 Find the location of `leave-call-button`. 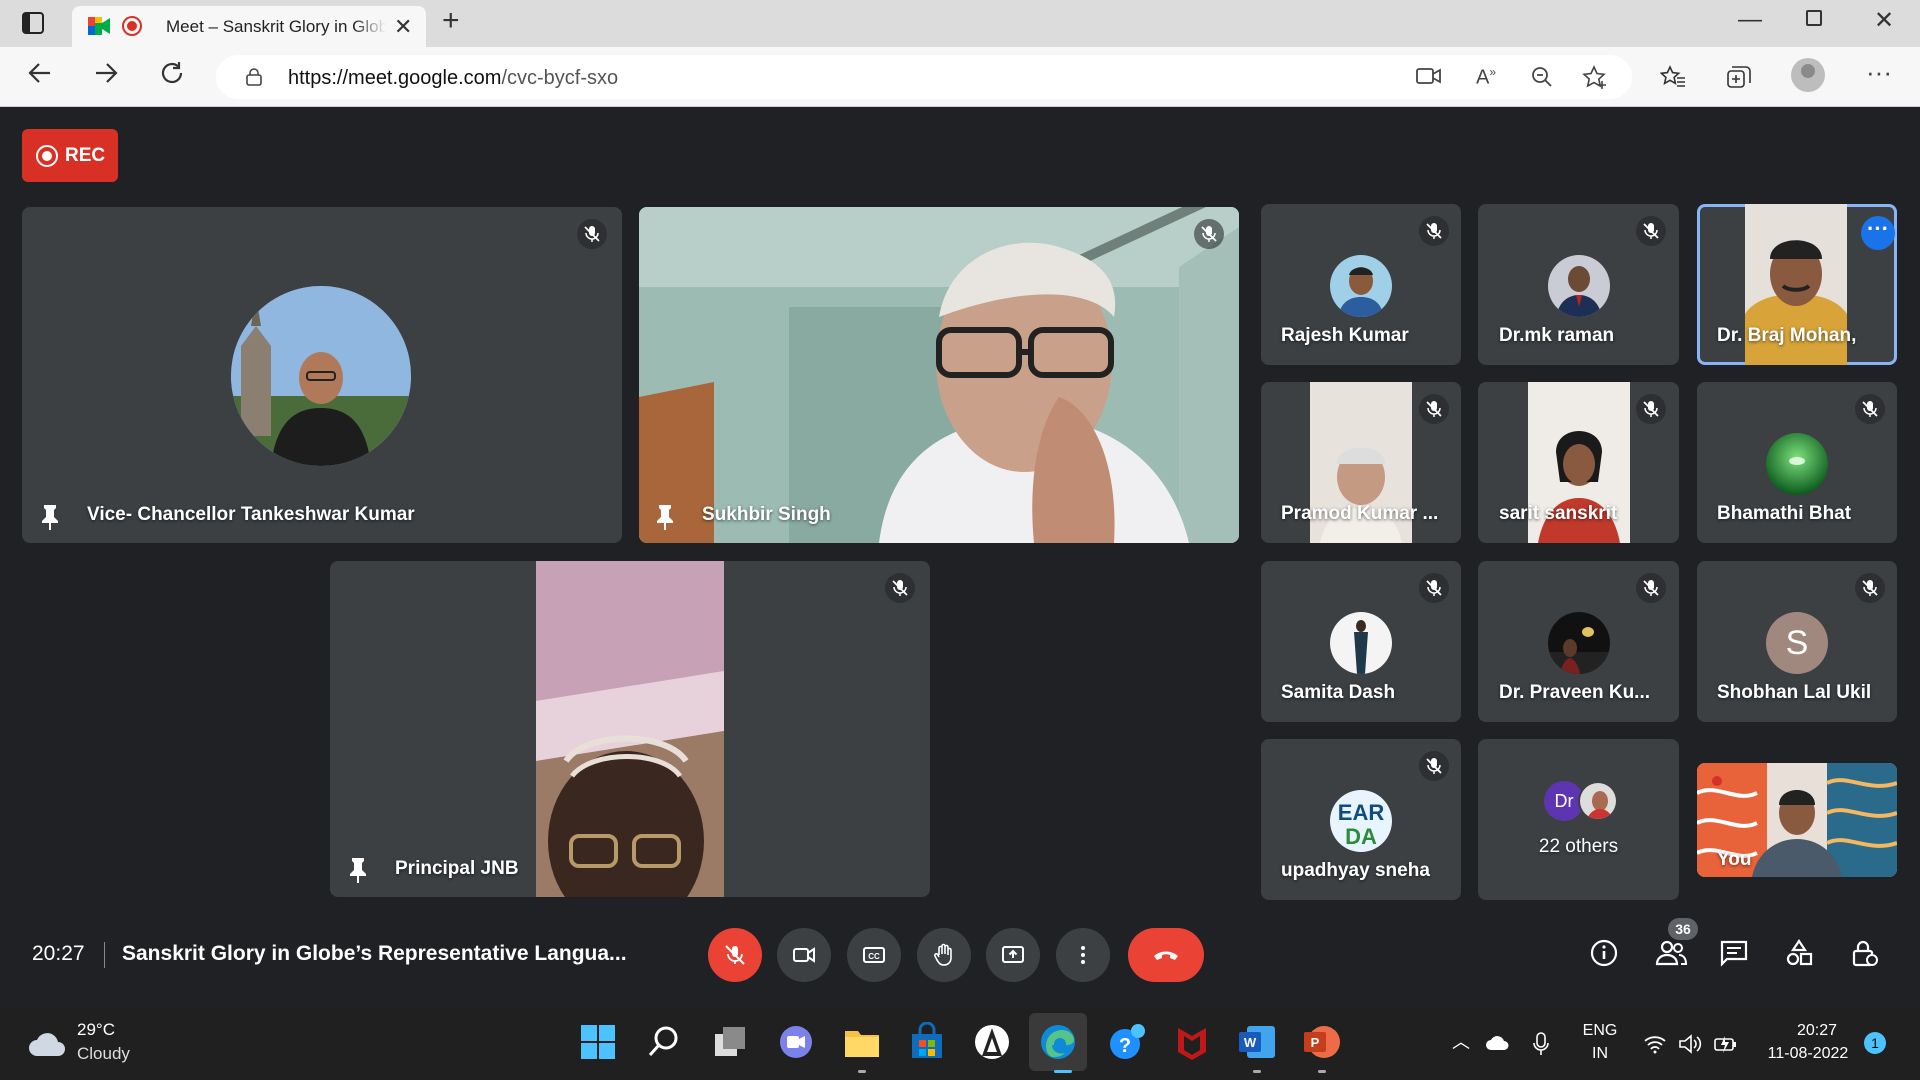

leave-call-button is located at coordinates (1166, 955).